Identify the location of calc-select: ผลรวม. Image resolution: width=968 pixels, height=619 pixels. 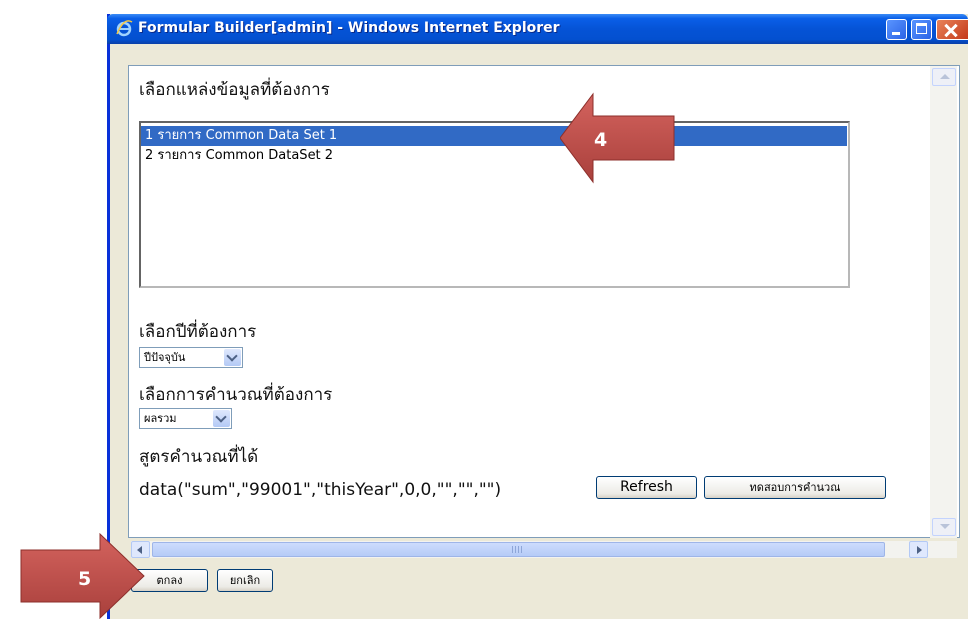
(185, 418).